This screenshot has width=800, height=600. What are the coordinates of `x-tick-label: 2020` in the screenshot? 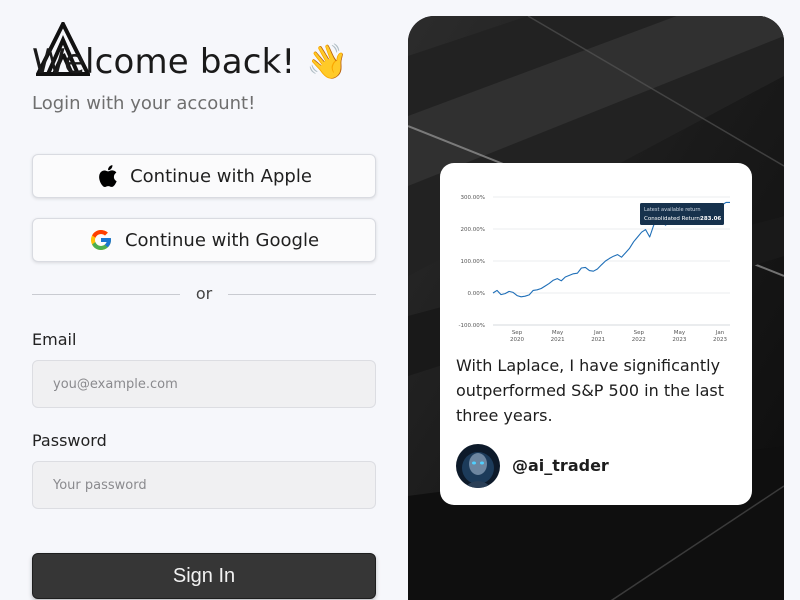 It's located at (517, 340).